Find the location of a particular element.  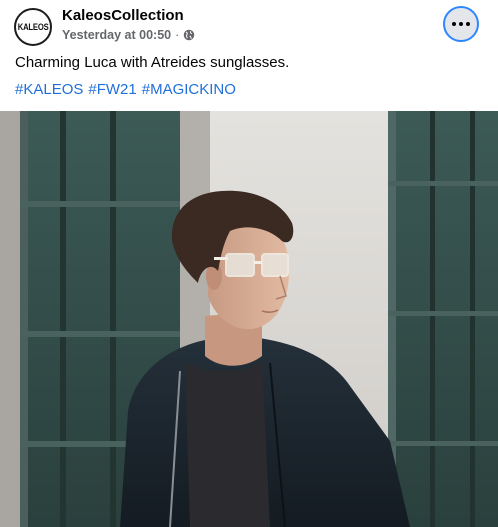

more-options-button is located at coordinates (461, 24).